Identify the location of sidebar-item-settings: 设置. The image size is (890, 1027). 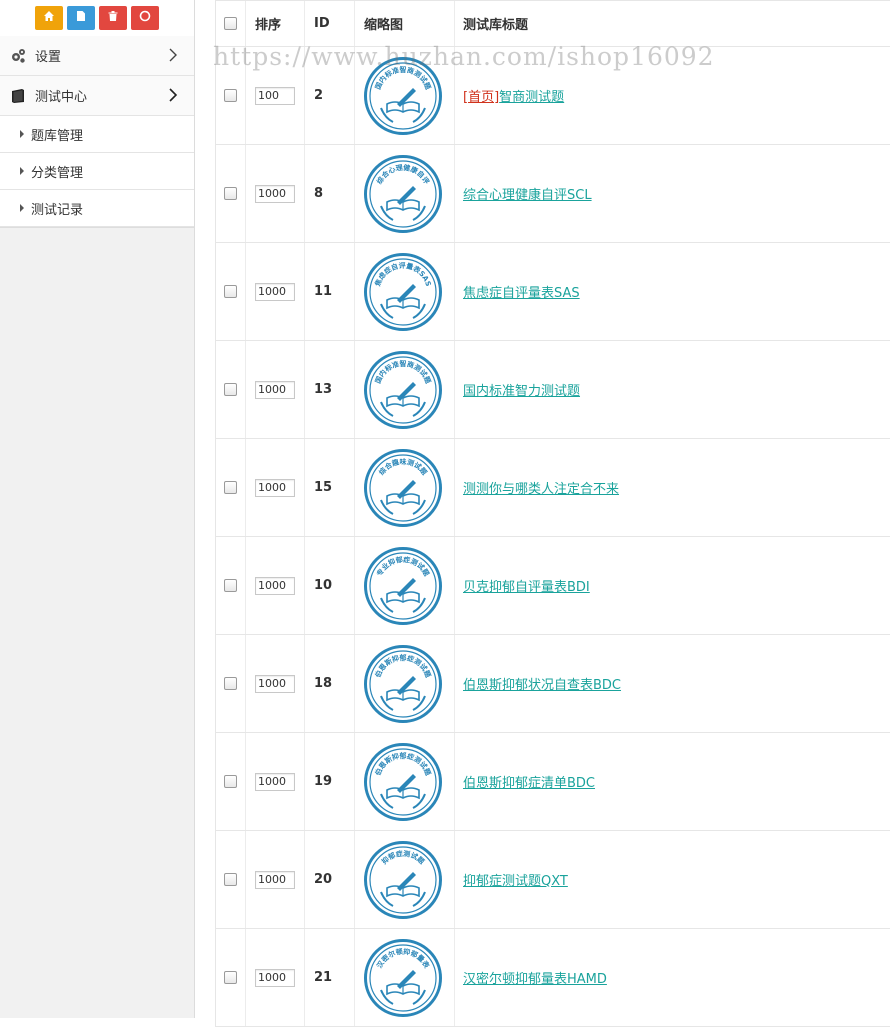
(97, 56).